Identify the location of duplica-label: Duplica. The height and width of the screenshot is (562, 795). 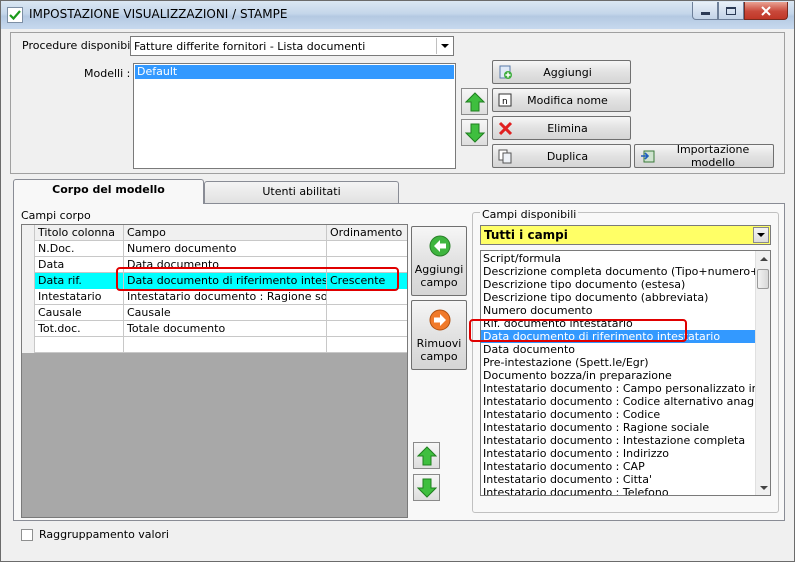
(567, 156).